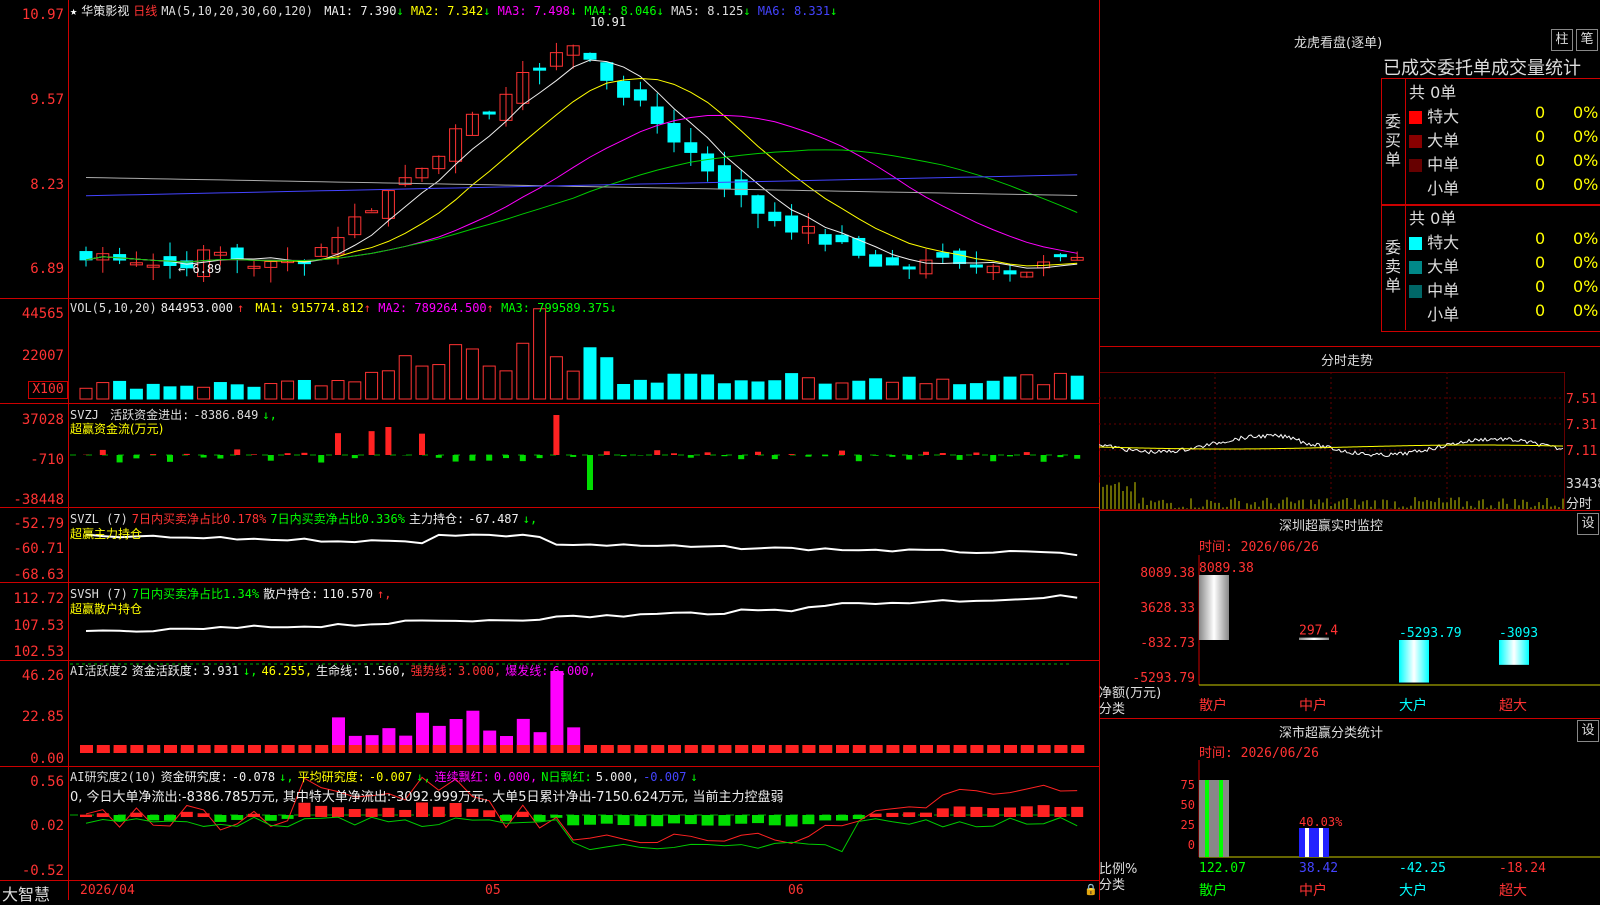  Describe the element at coordinates (423, 777) in the screenshot. I see `ai2-a2: ↓,` at that location.